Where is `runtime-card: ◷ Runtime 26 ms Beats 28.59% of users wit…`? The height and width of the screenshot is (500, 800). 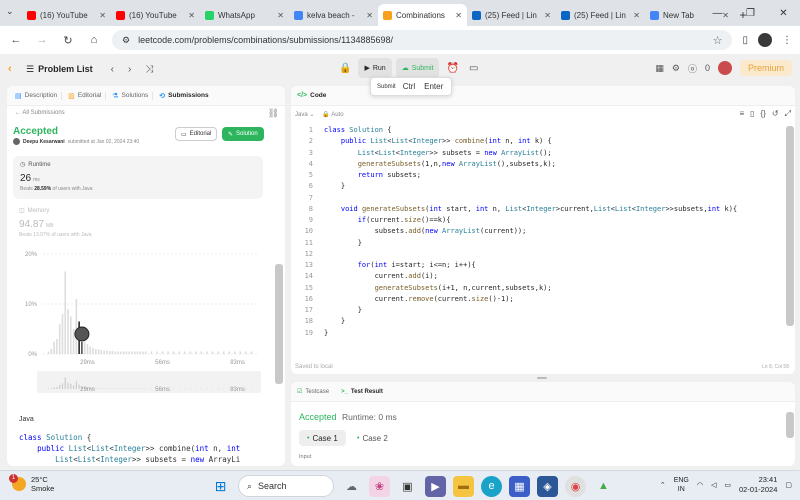
runtime-card: ◷ Runtime 26 ms Beats 28.59% of users wit… is located at coordinates (138, 177).